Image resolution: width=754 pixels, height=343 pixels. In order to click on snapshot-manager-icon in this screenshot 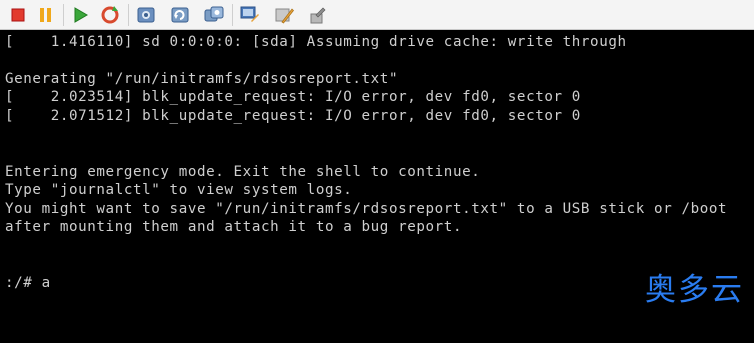, I will do `click(214, 14)`.